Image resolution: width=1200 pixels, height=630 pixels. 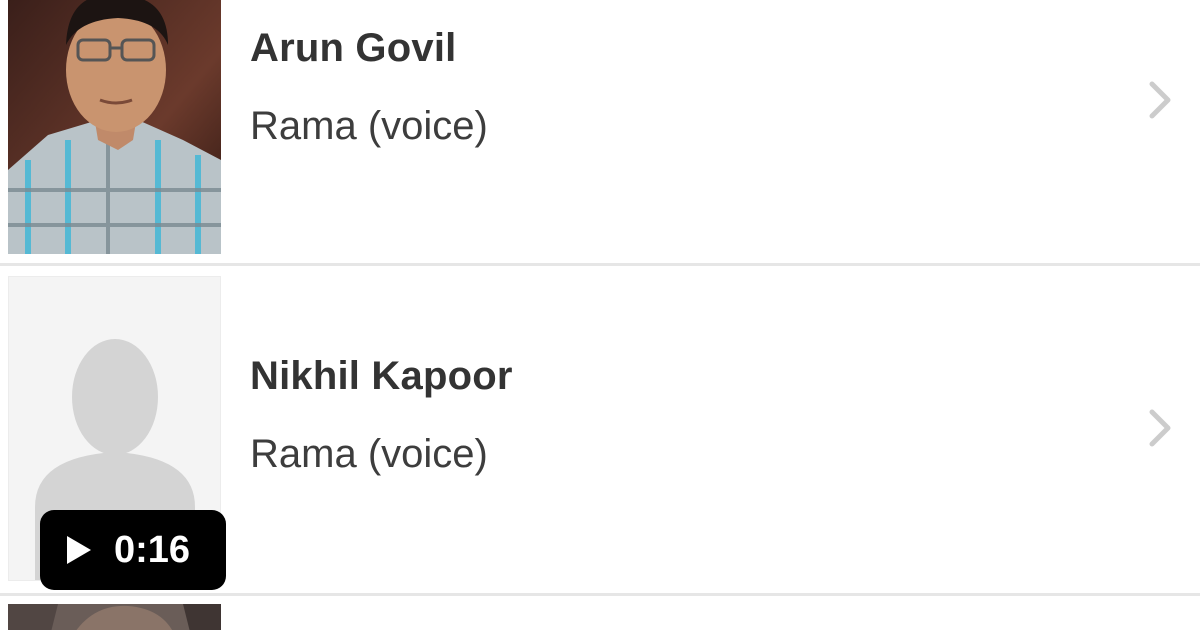 I want to click on cast-list-item, so click(x=600, y=614).